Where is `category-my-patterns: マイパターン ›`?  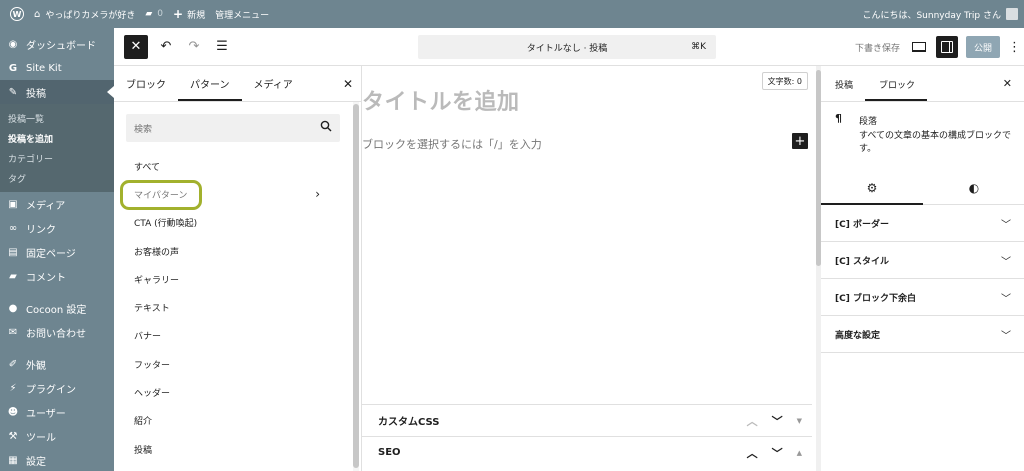 category-my-patterns: マイパターン › is located at coordinates (232, 195).